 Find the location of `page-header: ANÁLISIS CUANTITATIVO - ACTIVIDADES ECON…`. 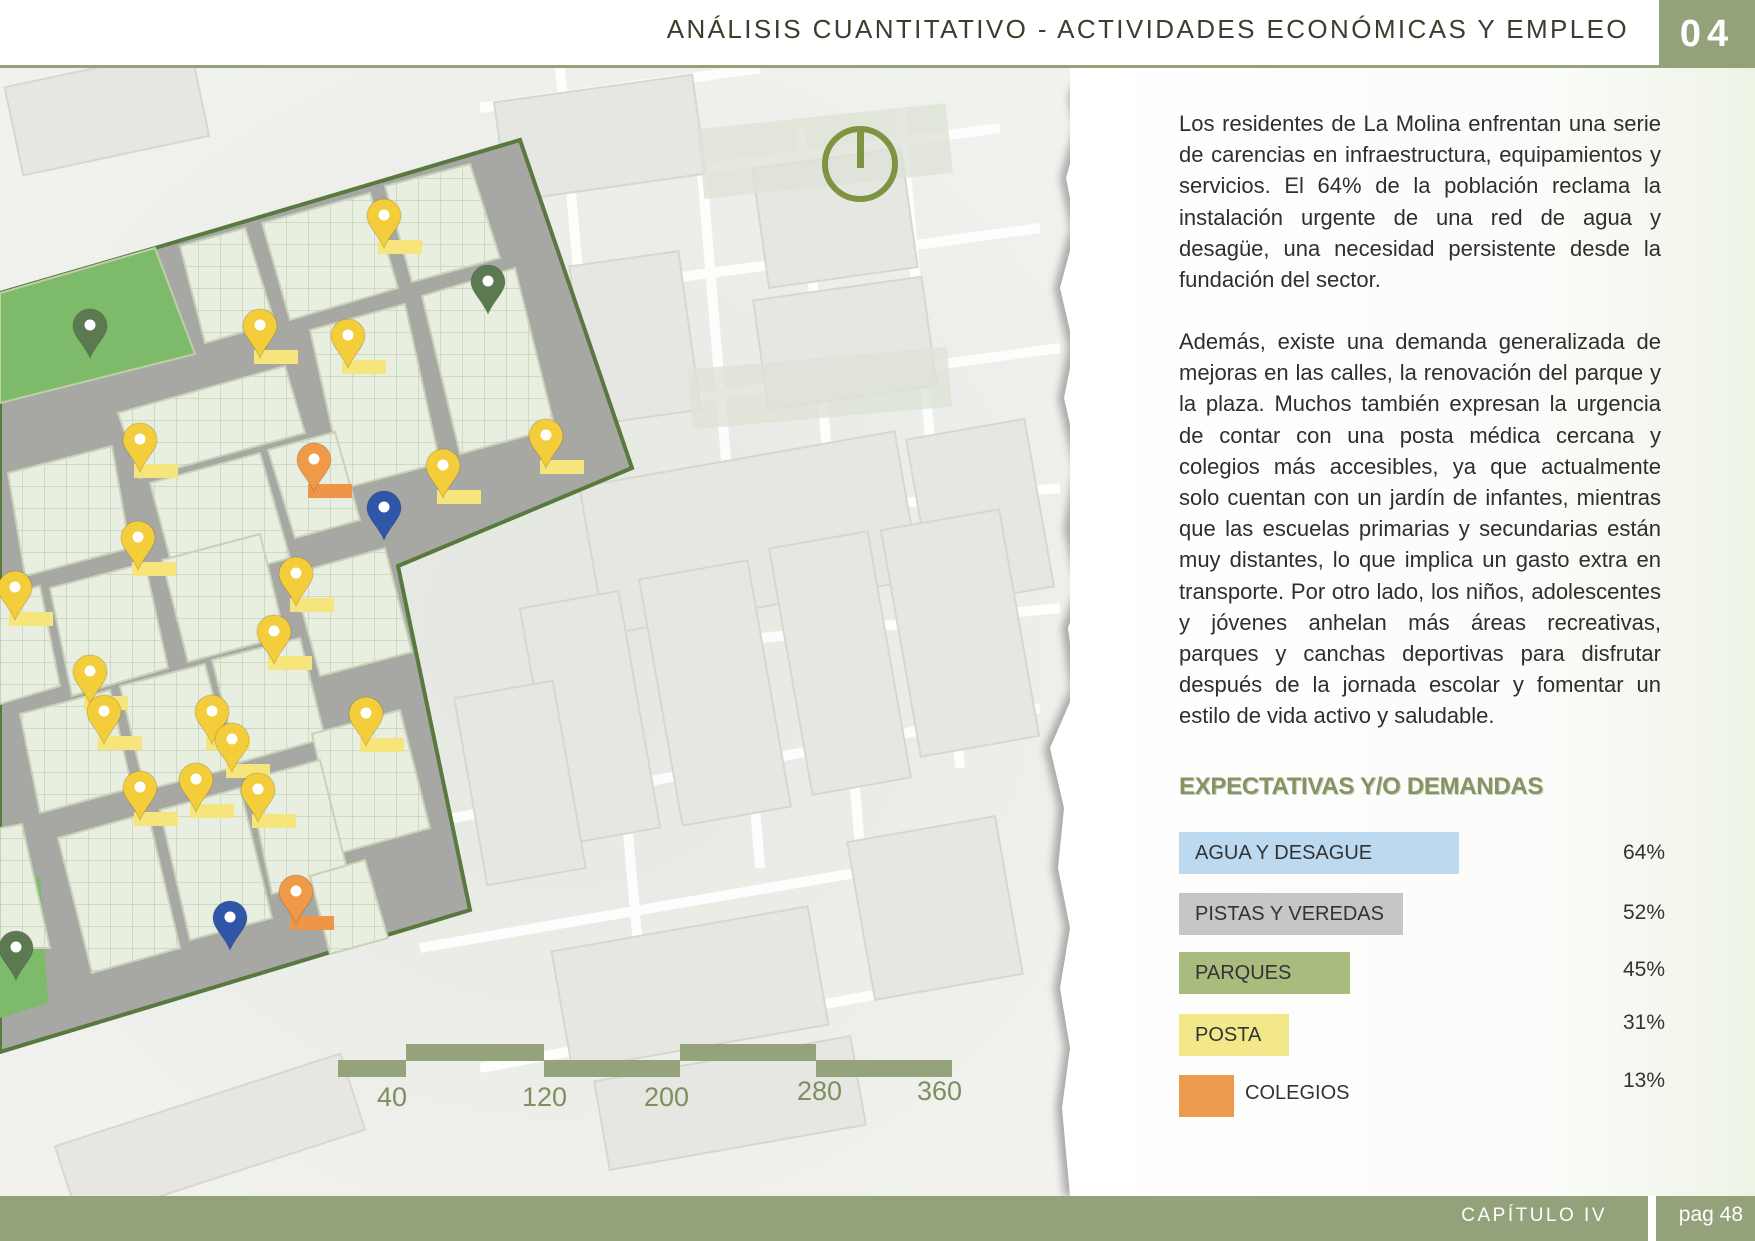

page-header: ANÁLISIS CUANTITATIVO - ACTIVIDADES ECON… is located at coordinates (877, 34).